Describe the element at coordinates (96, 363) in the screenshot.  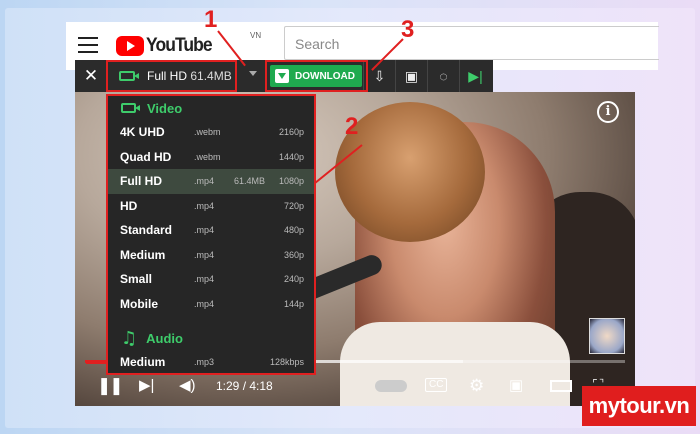
I see `annotation-arrow-audio` at that location.